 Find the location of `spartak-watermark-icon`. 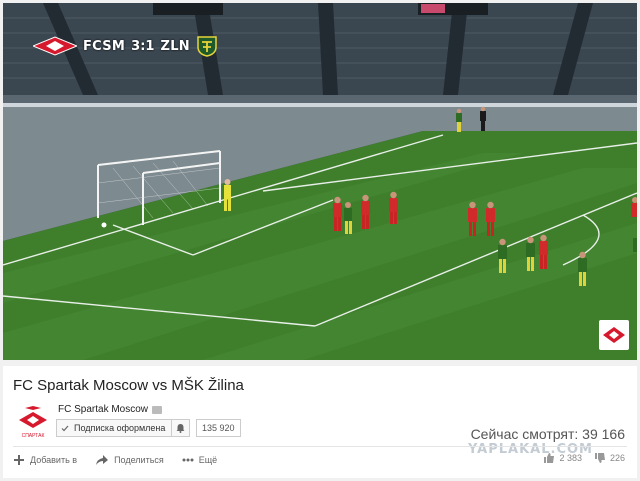

spartak-watermark-icon is located at coordinates (614, 335).